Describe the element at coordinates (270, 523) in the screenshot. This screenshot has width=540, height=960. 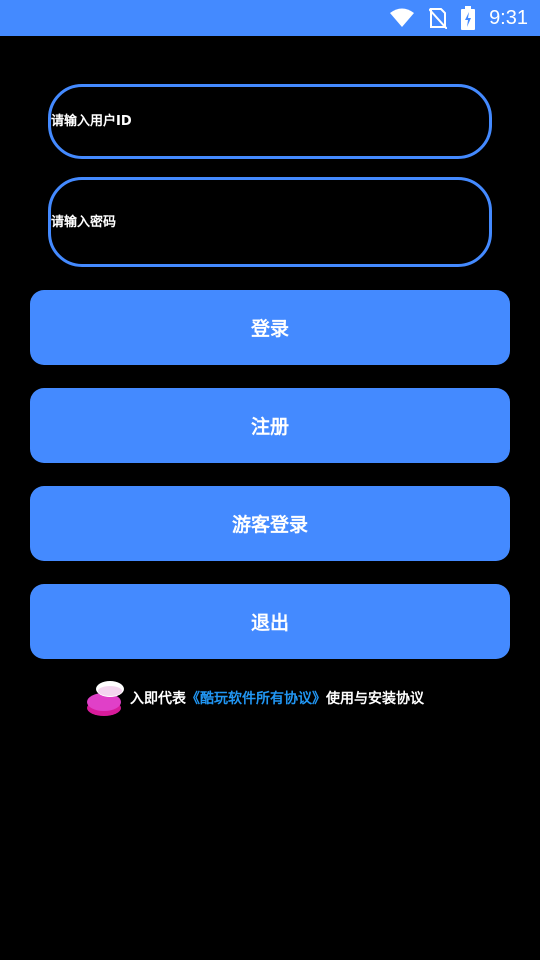
I see `guest-login-button: 游客登录` at that location.